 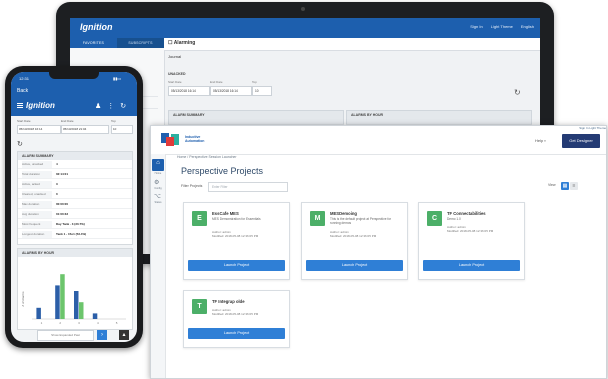 I want to click on list-view-icon: ≡, so click(x=574, y=186).